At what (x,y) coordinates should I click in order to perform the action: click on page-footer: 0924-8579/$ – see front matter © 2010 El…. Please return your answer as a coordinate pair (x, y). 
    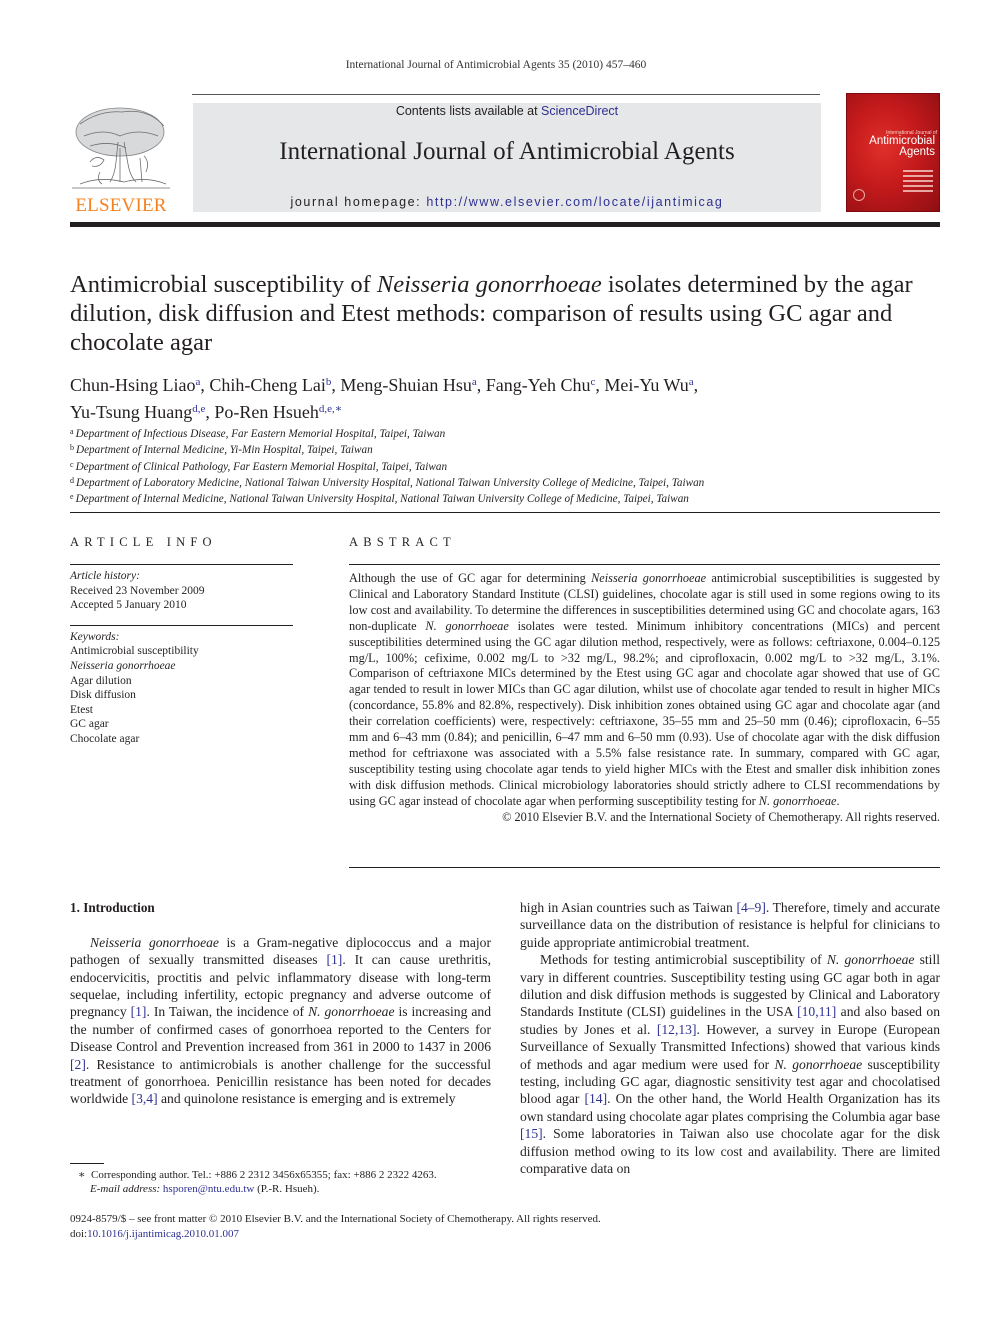
    Looking at the image, I should click on (505, 1227).